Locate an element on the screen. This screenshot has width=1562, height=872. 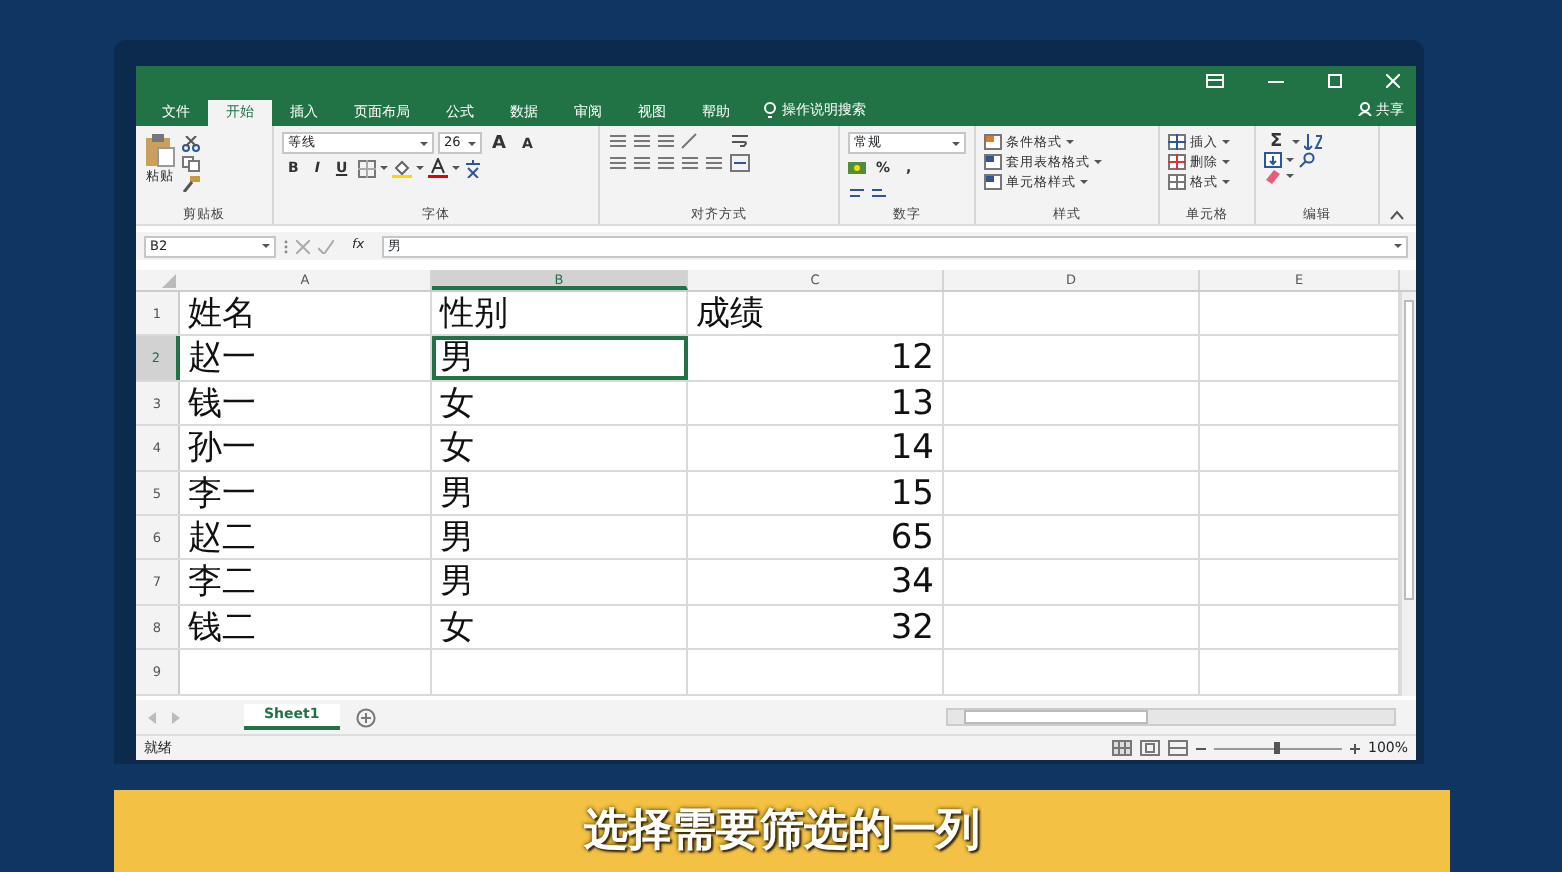
vertical-scrollbar is located at coordinates (1408, 494).